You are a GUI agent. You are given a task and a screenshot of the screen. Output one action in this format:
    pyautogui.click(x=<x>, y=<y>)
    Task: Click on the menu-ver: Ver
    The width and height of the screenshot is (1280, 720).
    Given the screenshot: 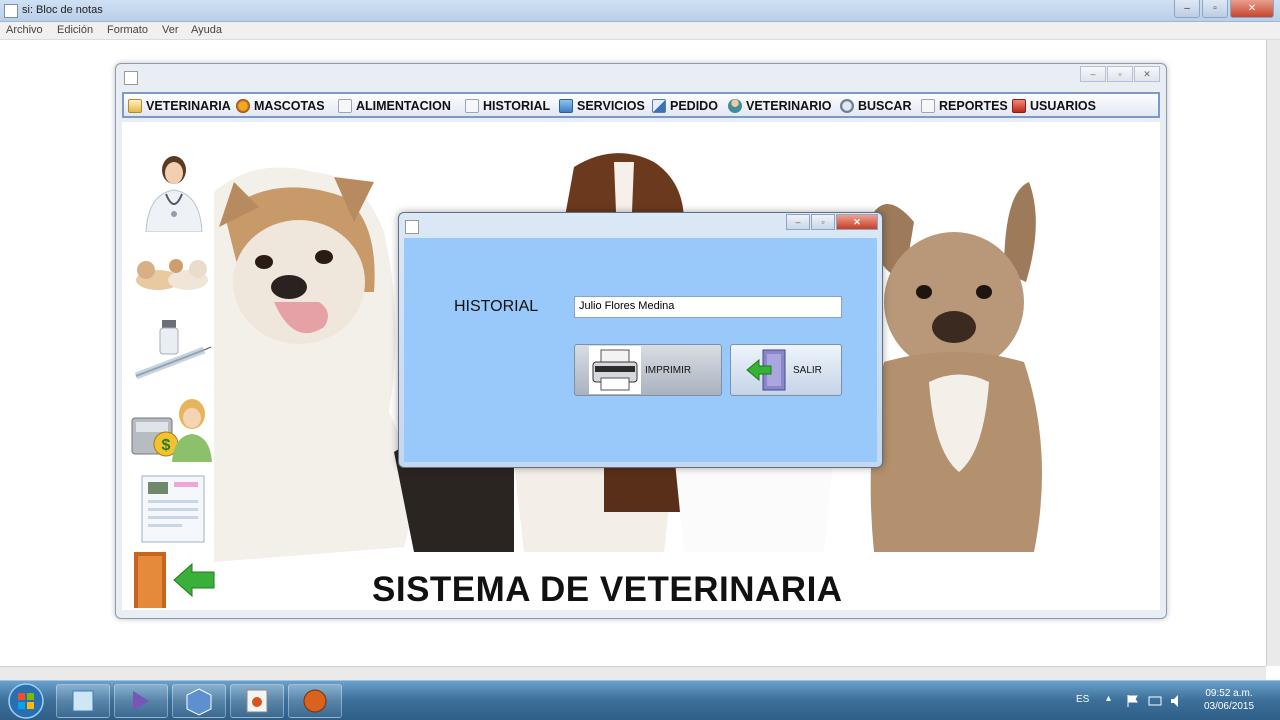 What is the action you would take?
    pyautogui.click(x=170, y=30)
    